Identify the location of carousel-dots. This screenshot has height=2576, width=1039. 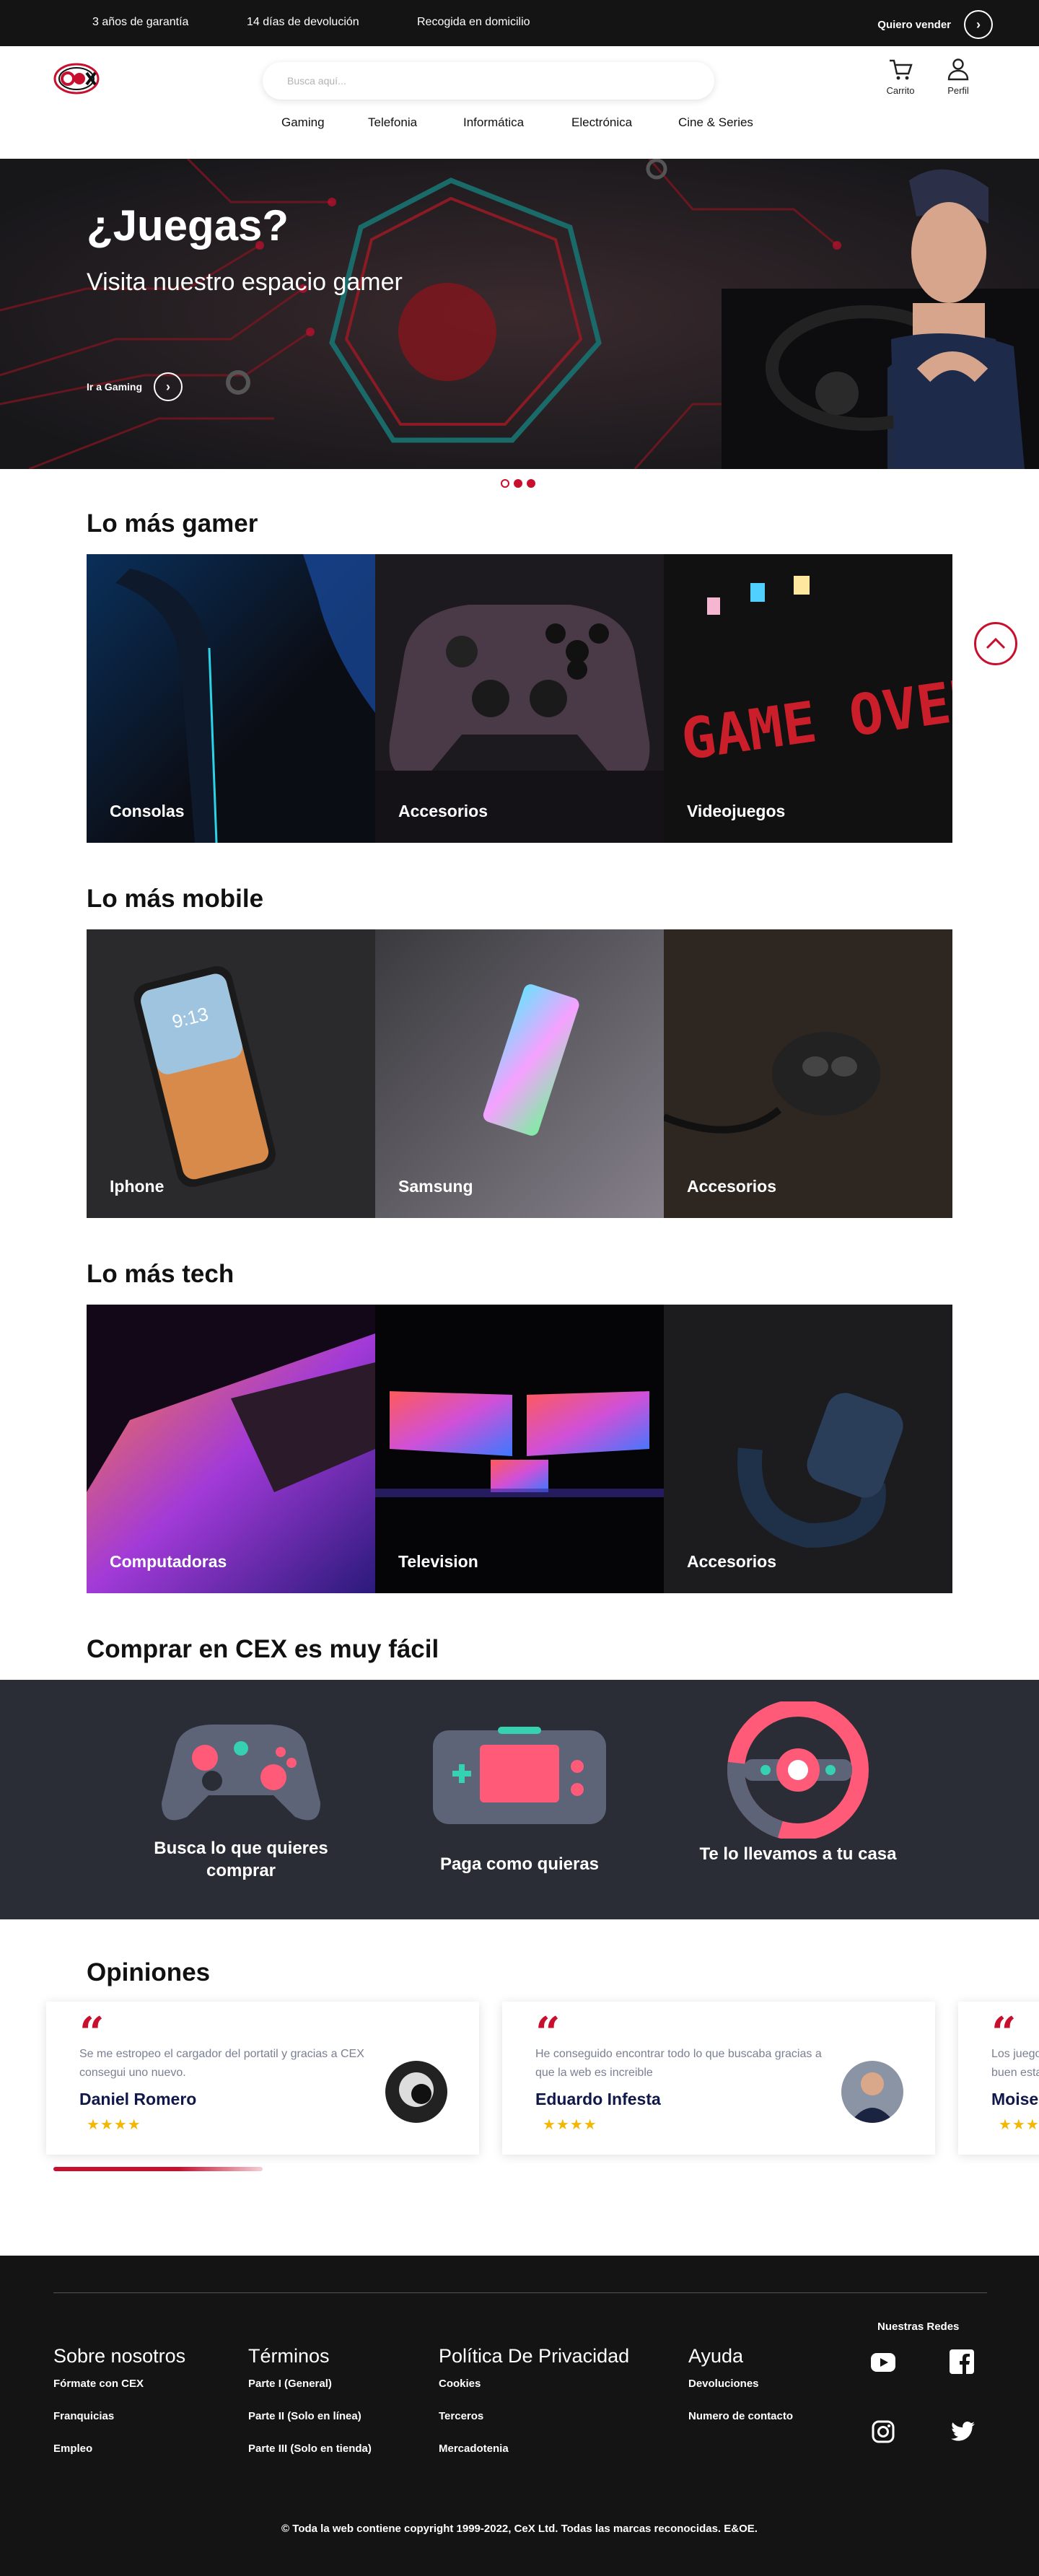
(518, 484).